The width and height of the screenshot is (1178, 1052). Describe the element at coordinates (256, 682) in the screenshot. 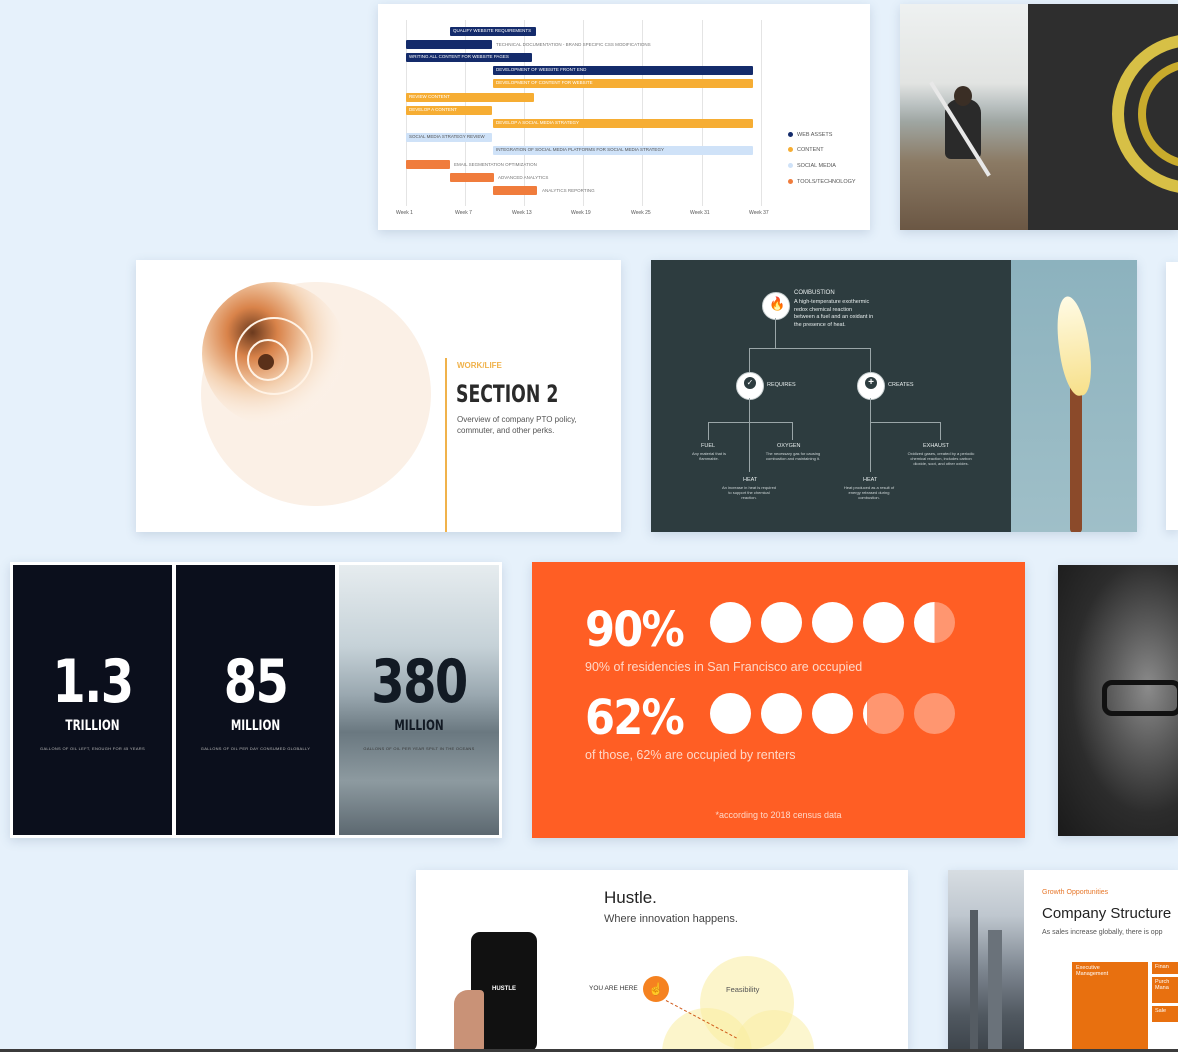

I see `stat-number: 85` at that location.